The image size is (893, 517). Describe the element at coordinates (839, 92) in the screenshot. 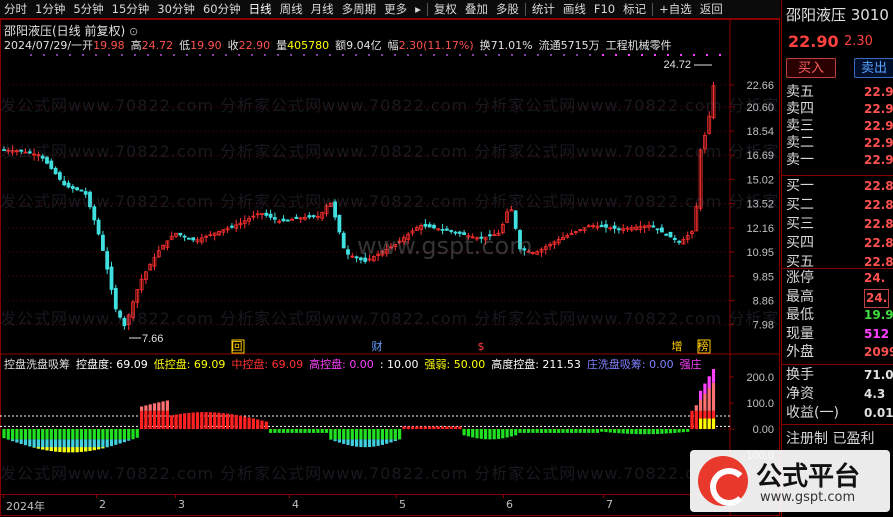

I see `ask-row: 卖五 22.9` at that location.